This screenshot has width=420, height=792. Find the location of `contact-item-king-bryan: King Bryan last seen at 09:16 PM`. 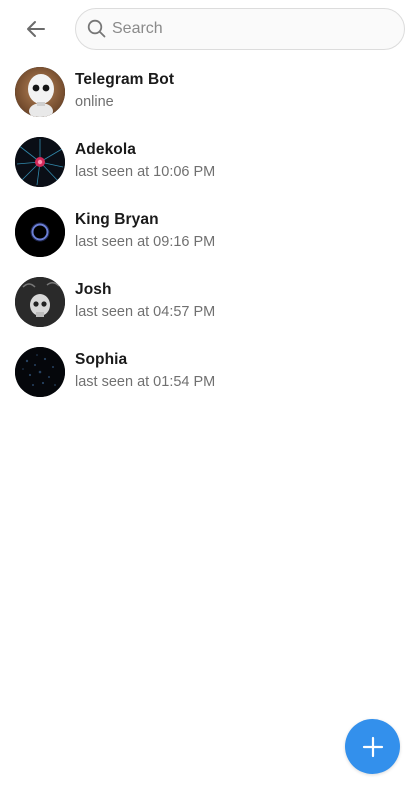

contact-item-king-bryan: King Bryan last seen at 09:16 PM is located at coordinates (210, 232).